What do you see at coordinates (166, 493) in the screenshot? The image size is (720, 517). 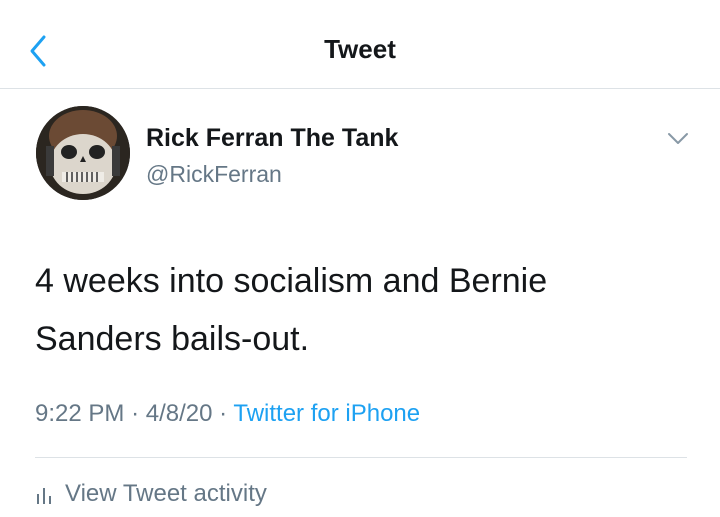 I see `view-tweet-activity-label: View Tweet activity` at bounding box center [166, 493].